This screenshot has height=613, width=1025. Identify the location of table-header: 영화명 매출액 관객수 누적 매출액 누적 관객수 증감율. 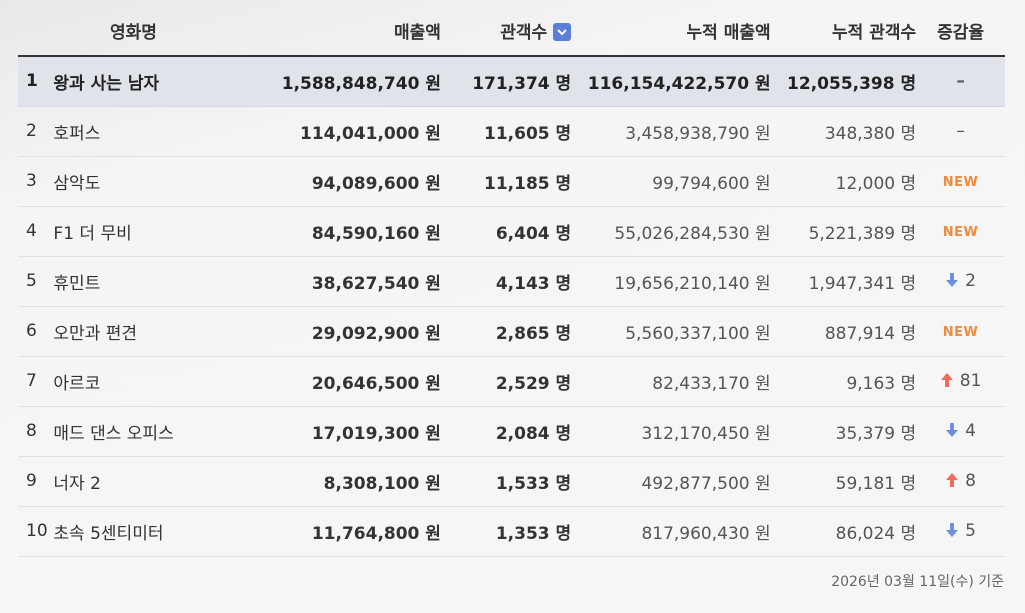
(511, 31).